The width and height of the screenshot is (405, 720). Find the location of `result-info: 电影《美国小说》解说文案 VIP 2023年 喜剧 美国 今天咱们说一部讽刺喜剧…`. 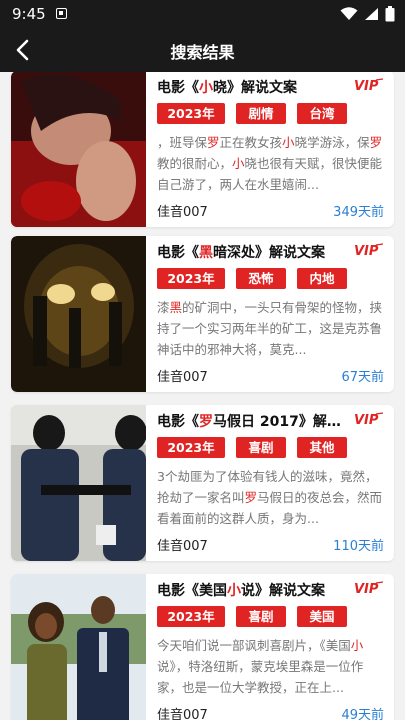

result-info: 电影《美国小说》解说文案 VIP 2023年 喜剧 美国 今天咱们说一部讽刺喜剧… is located at coordinates (270, 647).